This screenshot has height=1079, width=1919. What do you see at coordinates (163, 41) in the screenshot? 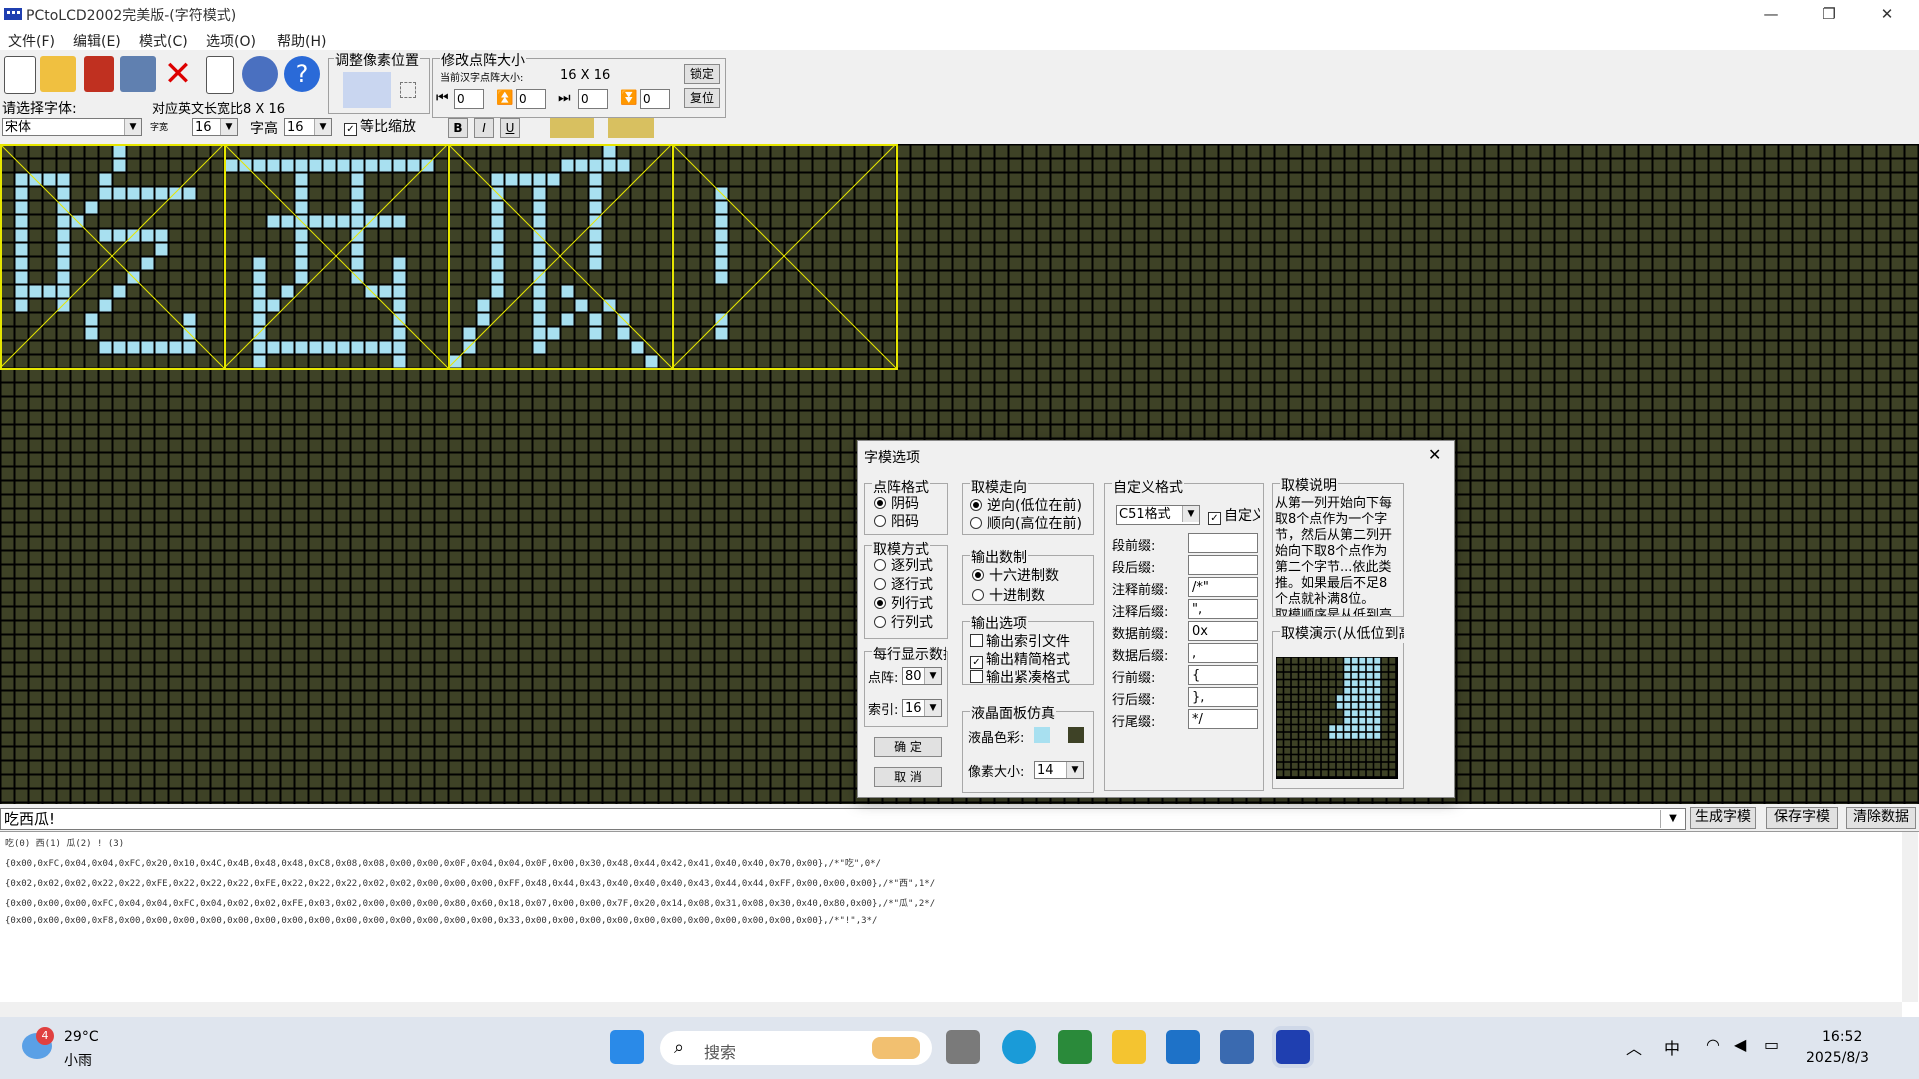
I see `menu-mode: 模式(C)` at bounding box center [163, 41].